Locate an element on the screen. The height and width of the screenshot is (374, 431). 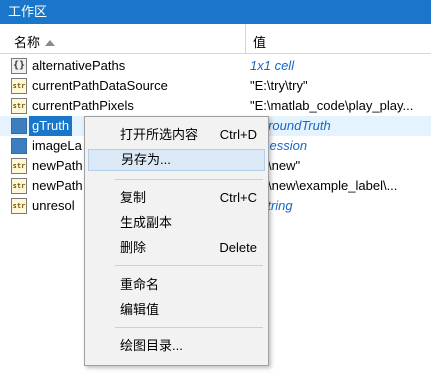
sort-ascending-icon is located at coordinates (50, 43).